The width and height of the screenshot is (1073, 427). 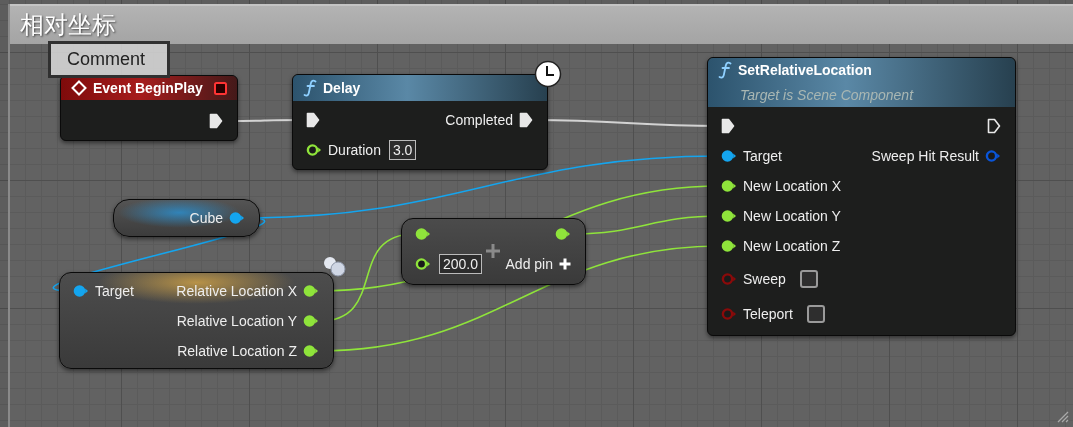 I want to click on blueprint-node: Cube, so click(x=186, y=218).